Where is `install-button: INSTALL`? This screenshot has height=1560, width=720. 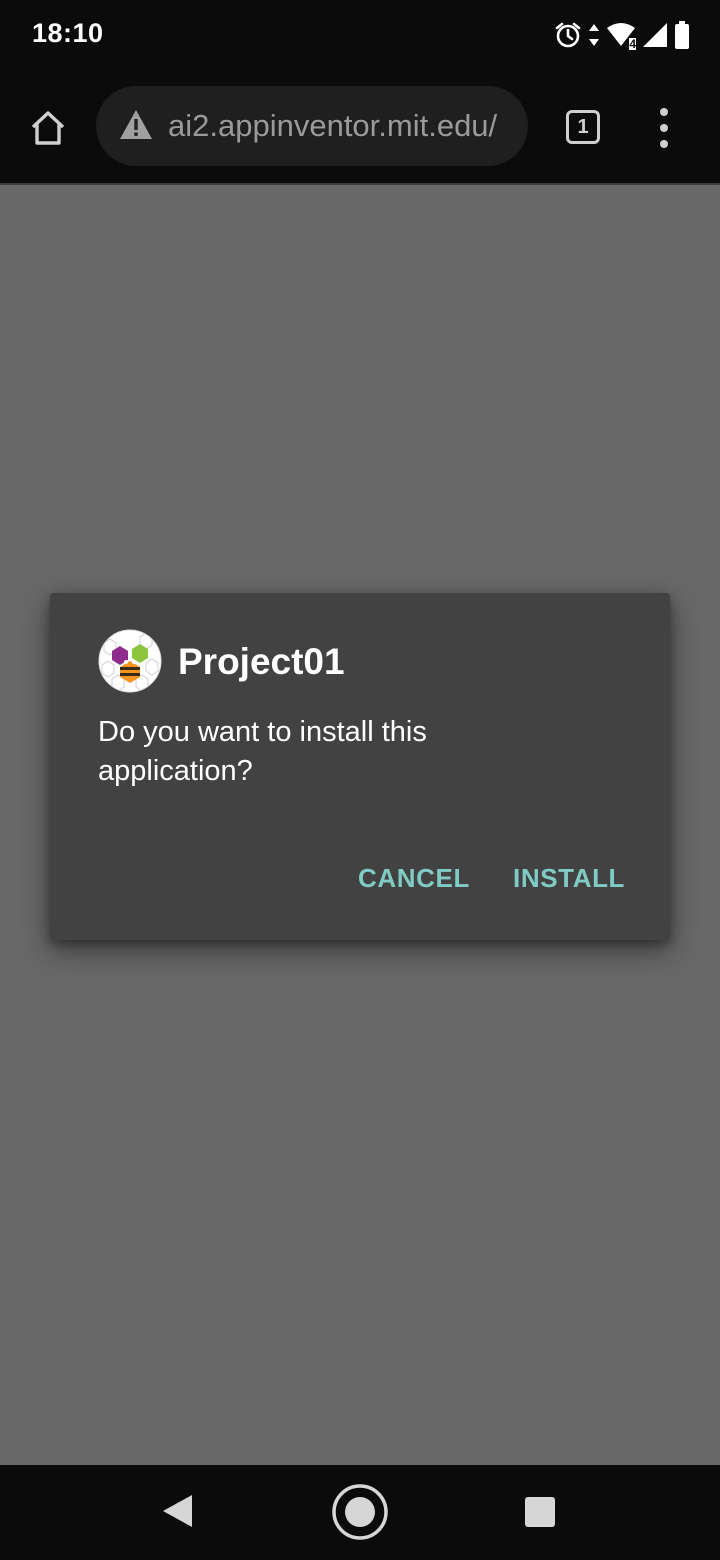
install-button: INSTALL is located at coordinates (569, 878).